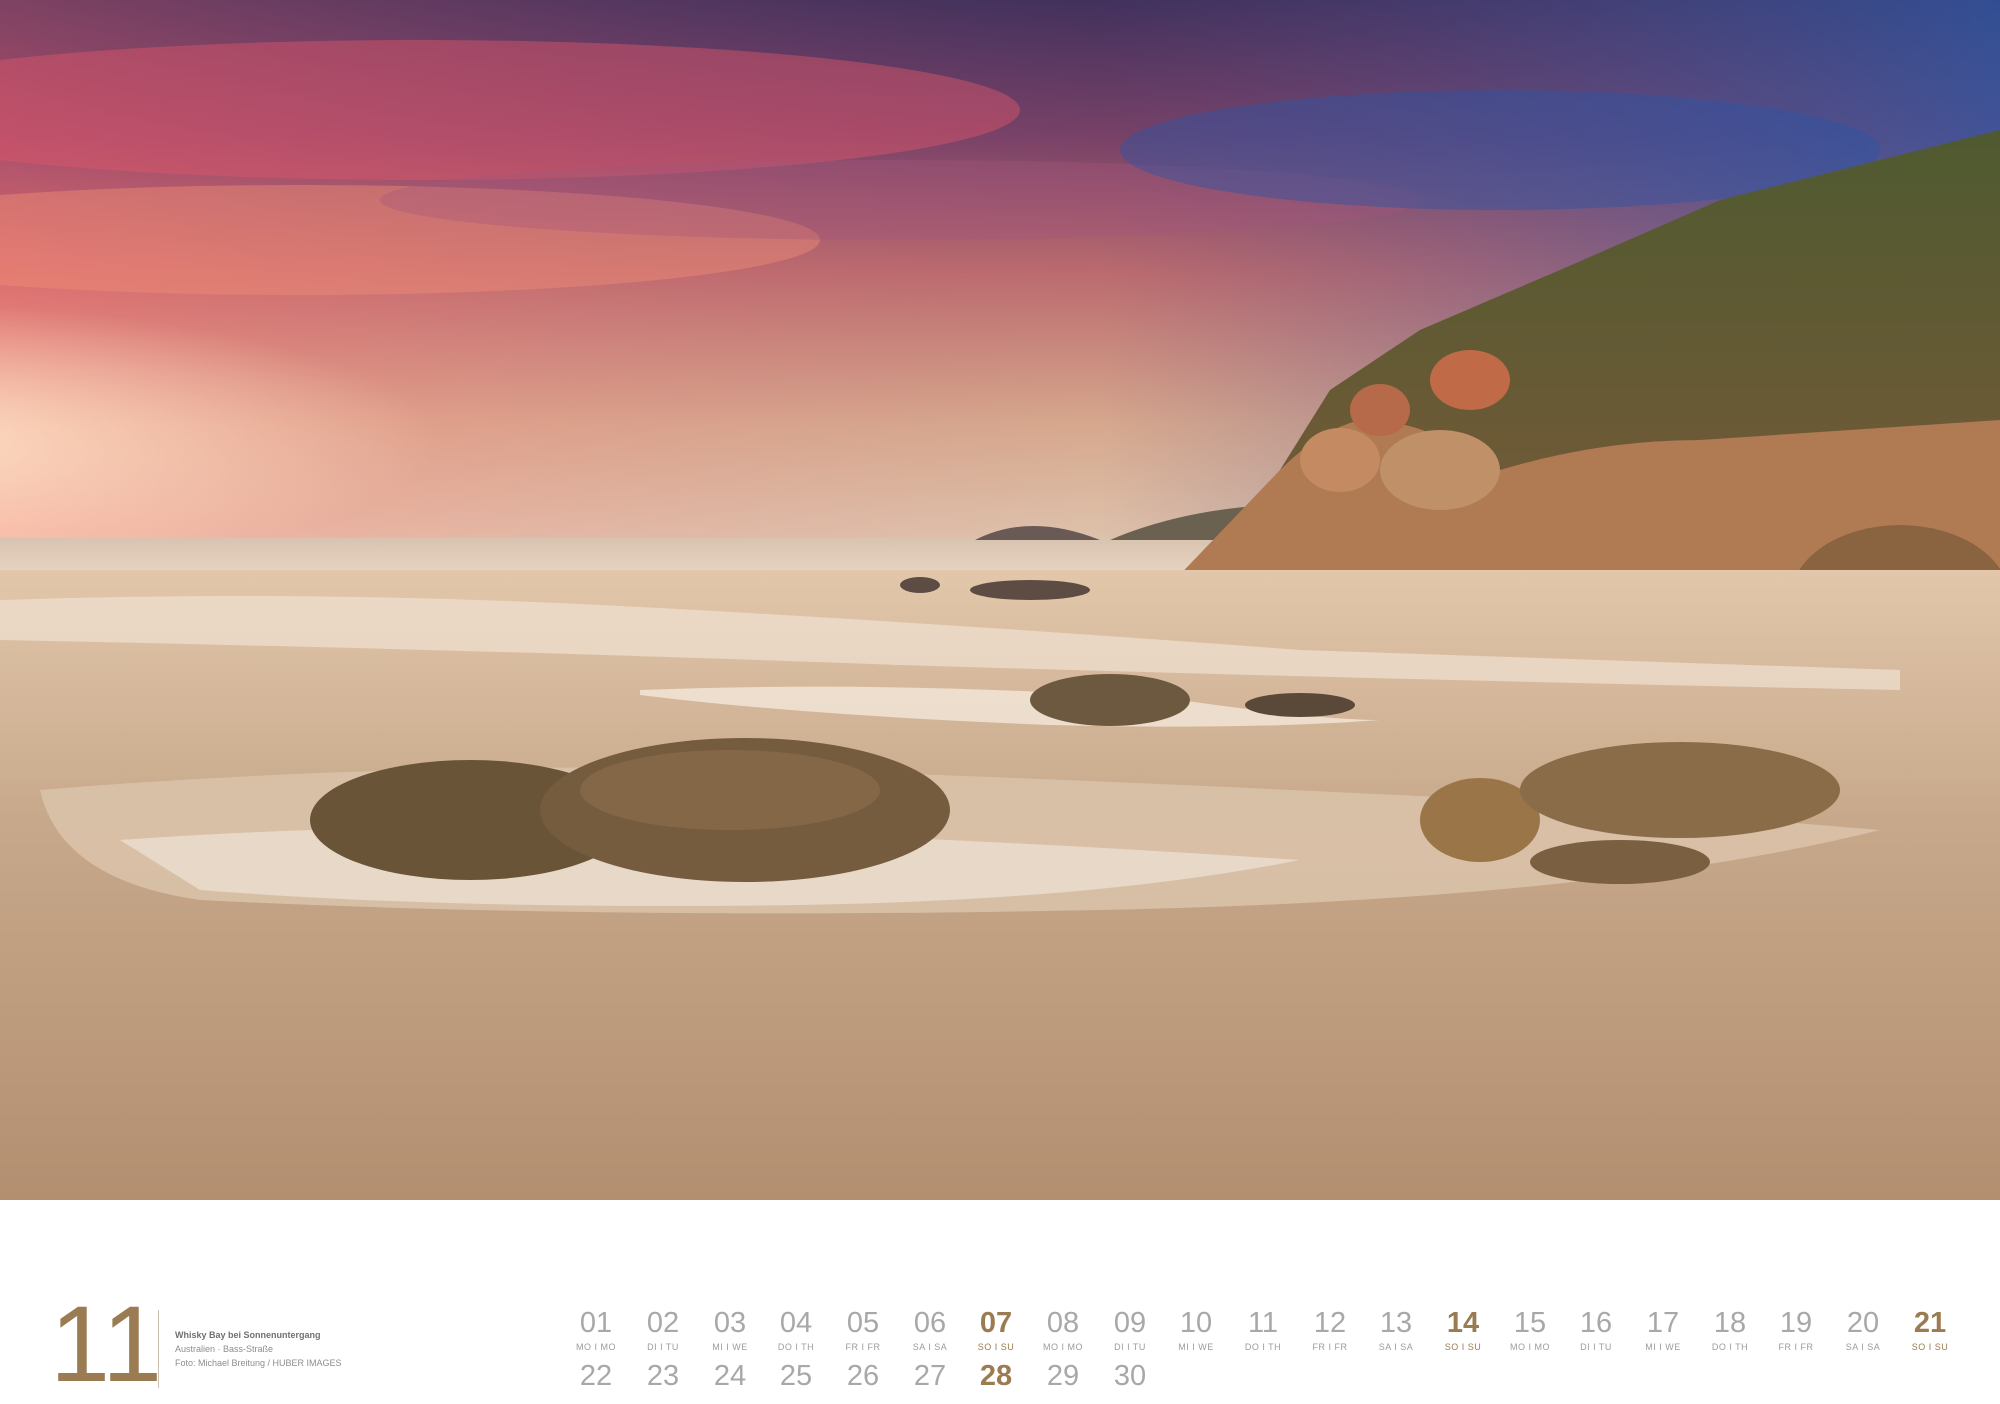 Image resolution: width=2000 pixels, height=1404 pixels. I want to click on day-cell: 01 MO I MO, so click(596, 1330).